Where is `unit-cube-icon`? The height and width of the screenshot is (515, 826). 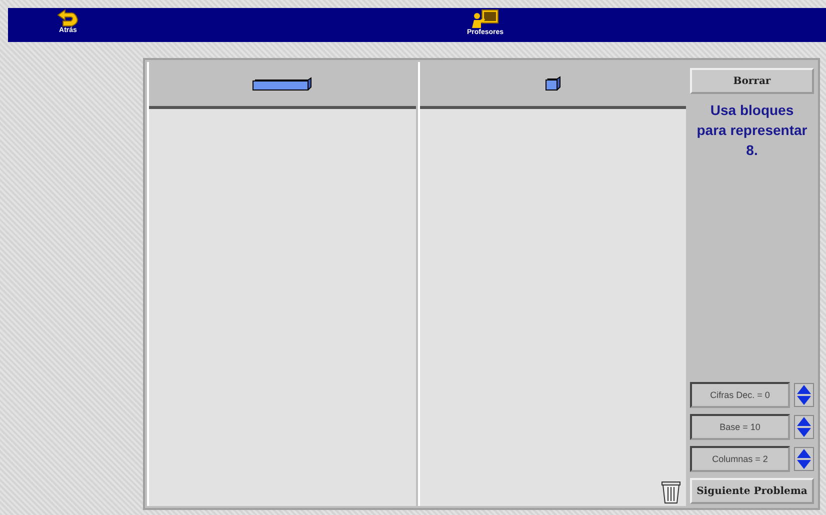
unit-cube-icon is located at coordinates (552, 84).